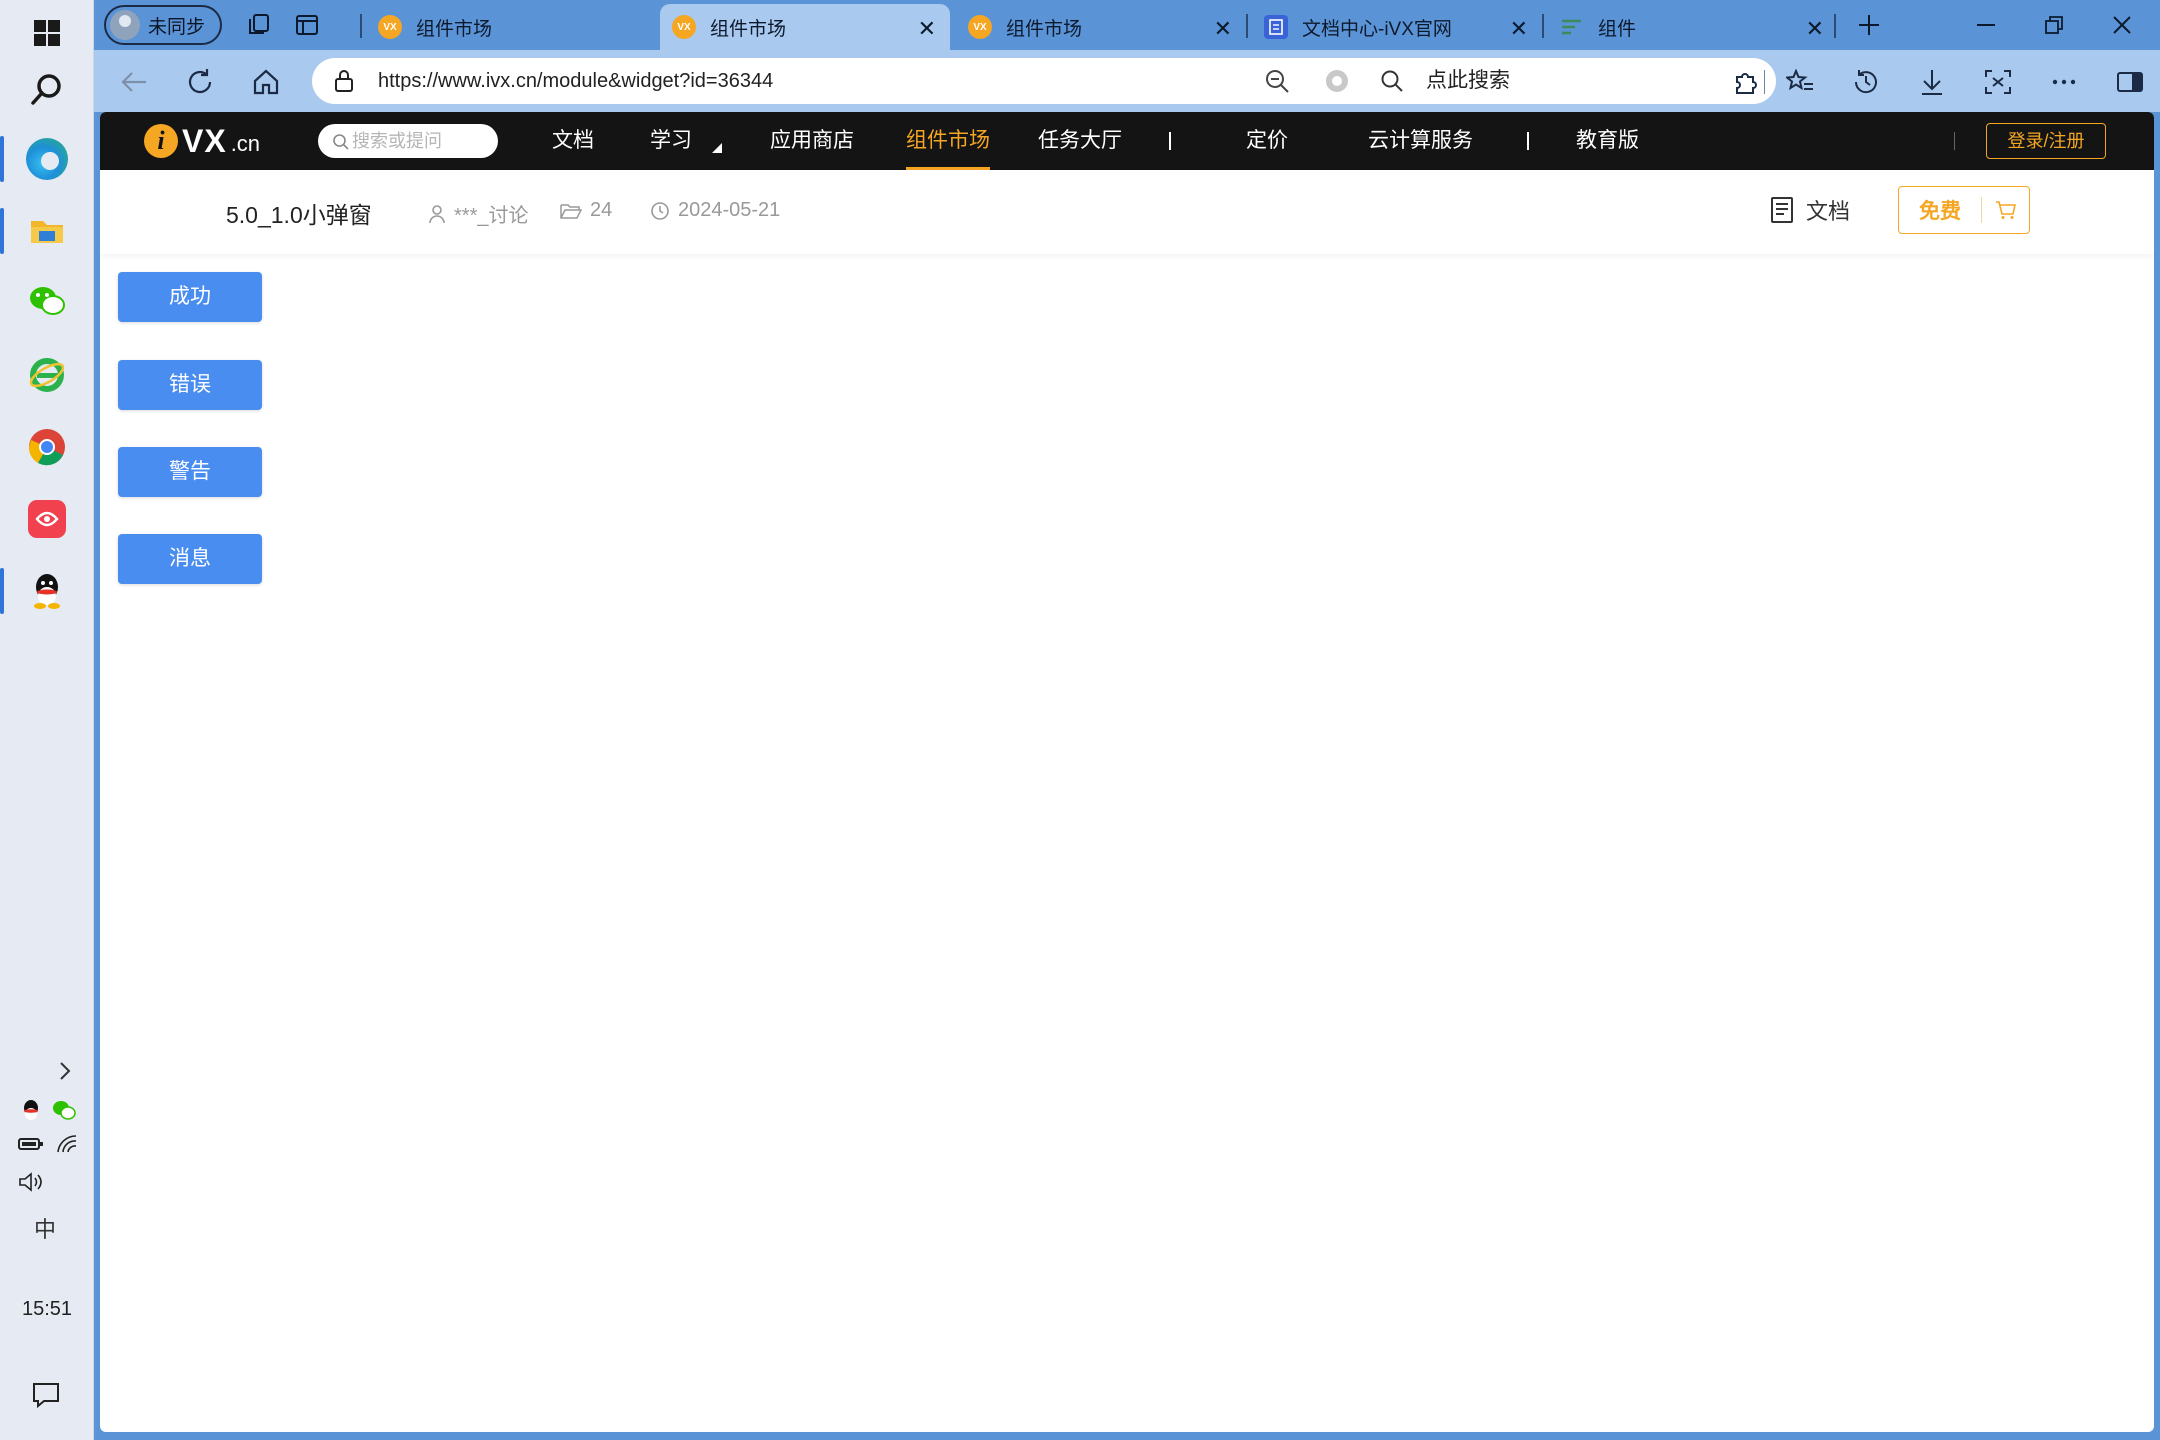 This screenshot has height=1440, width=2160. Describe the element at coordinates (177, 27) in the screenshot. I see `profile-sync-label: 未同步` at that location.